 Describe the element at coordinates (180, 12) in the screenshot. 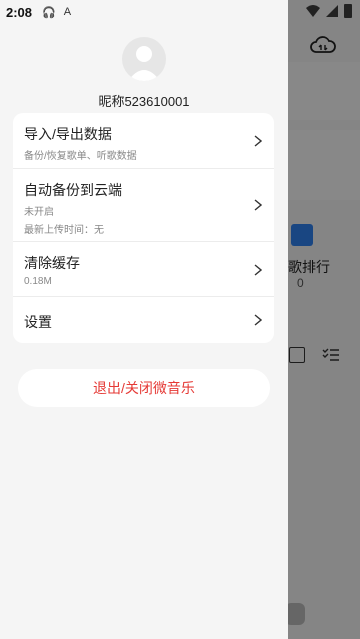

I see `status-bar: 2:08 🎧 A` at that location.